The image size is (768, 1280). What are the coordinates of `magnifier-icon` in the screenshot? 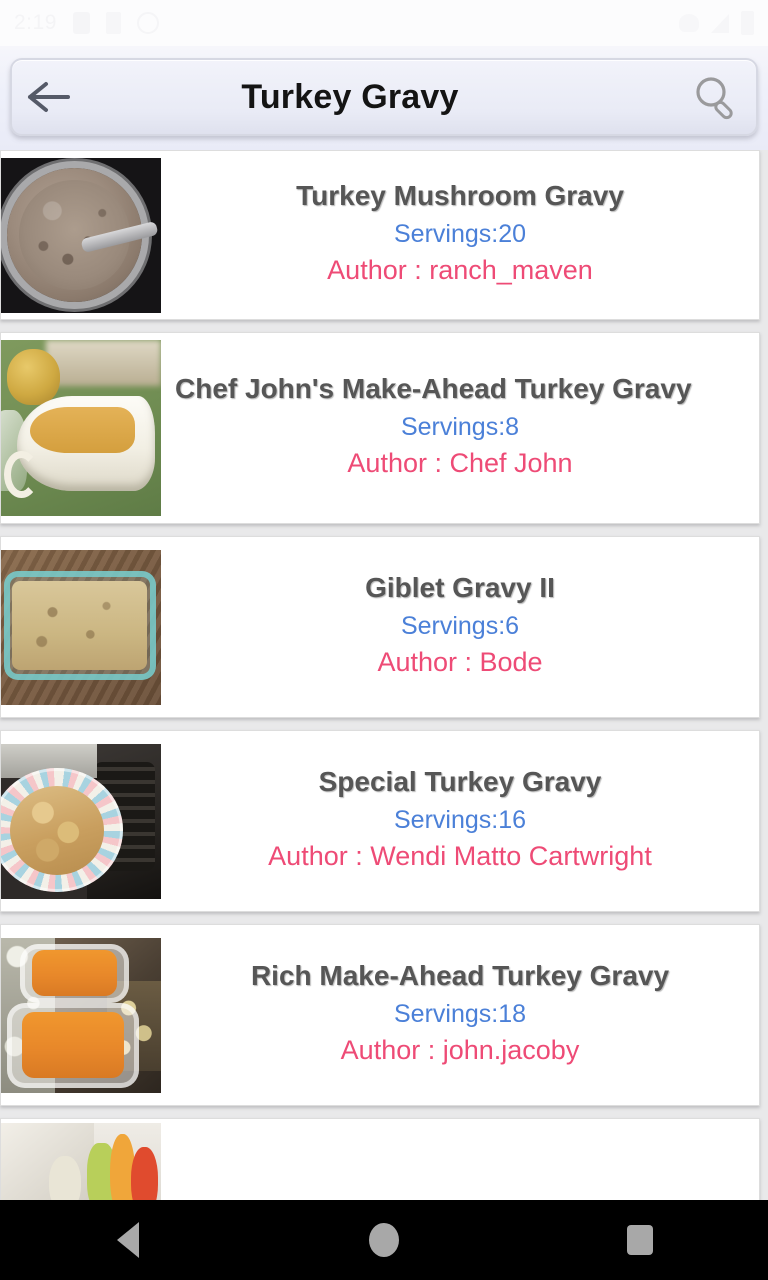 It's located at (714, 98).